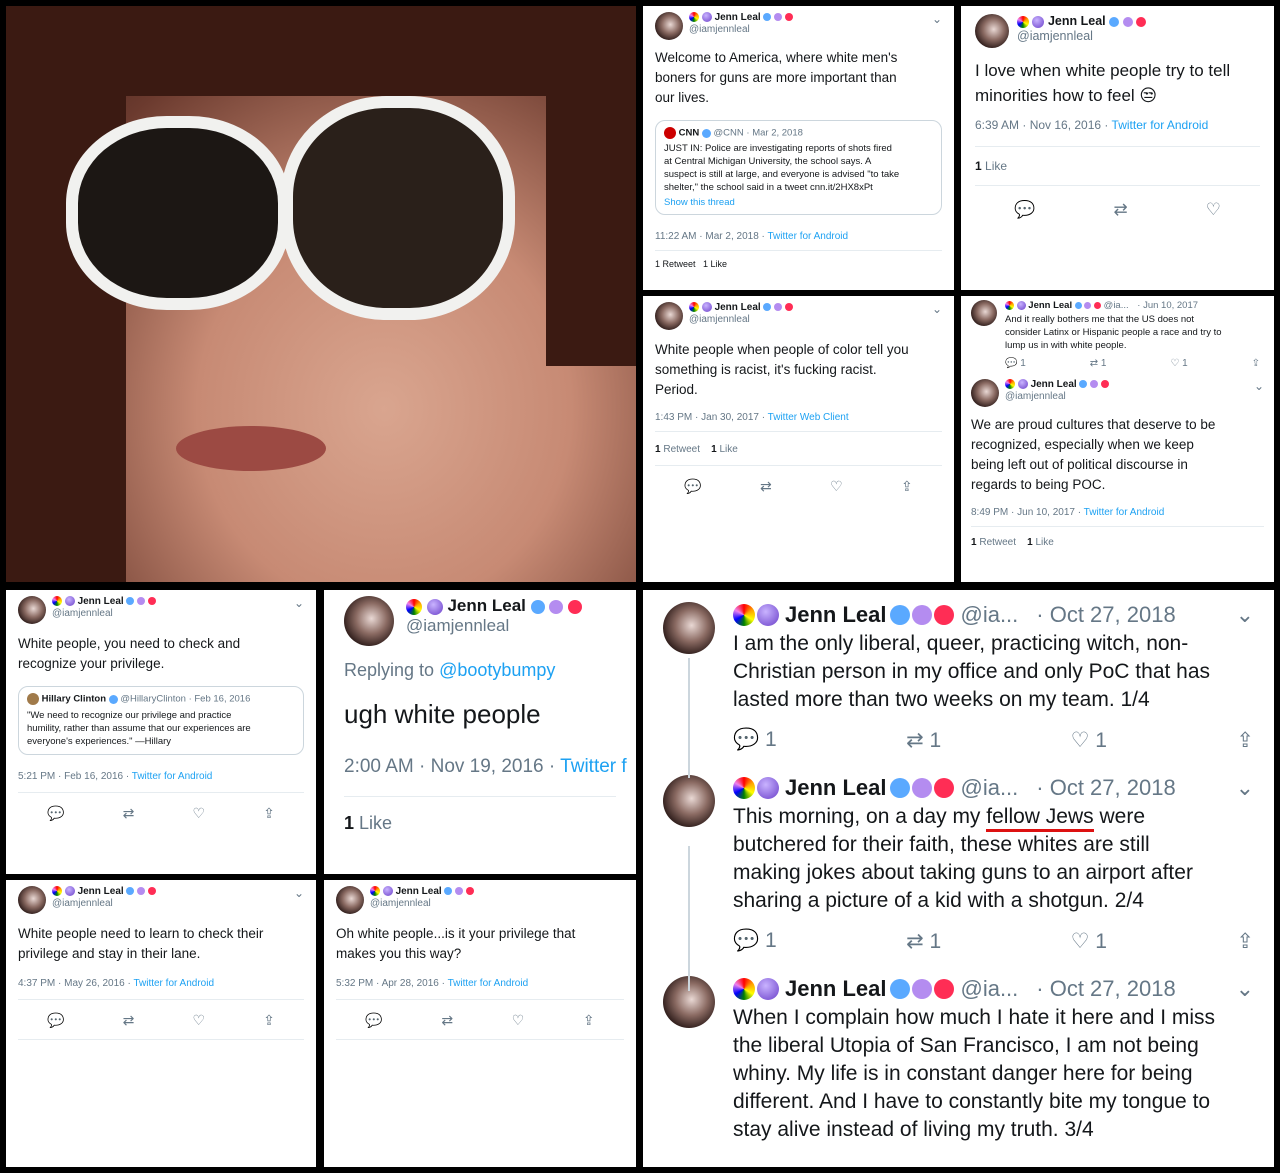  I want to click on tweet-client: Twitter f, so click(593, 766).